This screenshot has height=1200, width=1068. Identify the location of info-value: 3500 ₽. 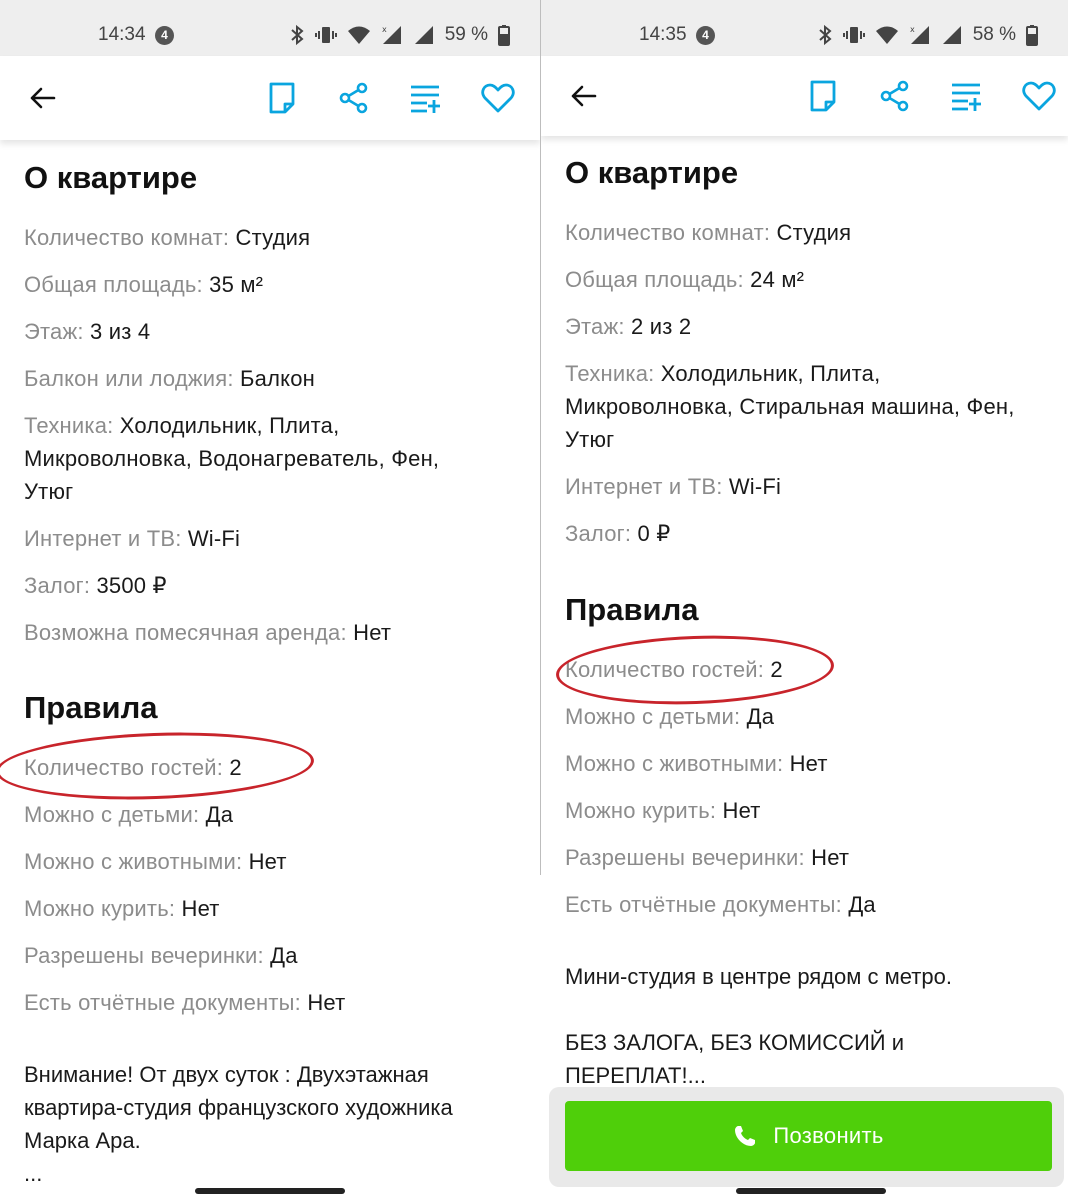
(131, 585).